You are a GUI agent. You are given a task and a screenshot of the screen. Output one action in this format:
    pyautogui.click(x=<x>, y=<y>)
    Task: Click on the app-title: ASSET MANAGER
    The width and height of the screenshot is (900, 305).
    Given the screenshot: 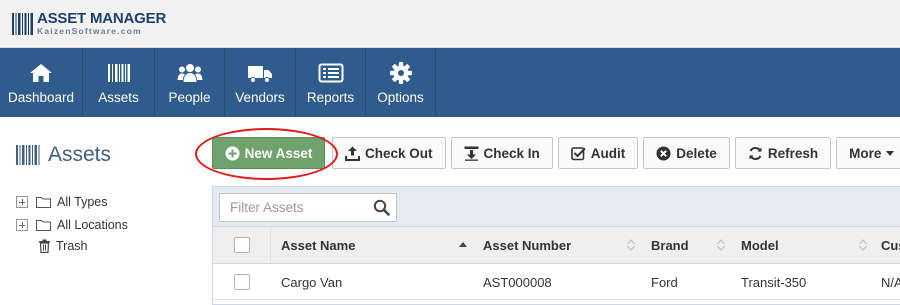 What is the action you would take?
    pyautogui.click(x=102, y=18)
    